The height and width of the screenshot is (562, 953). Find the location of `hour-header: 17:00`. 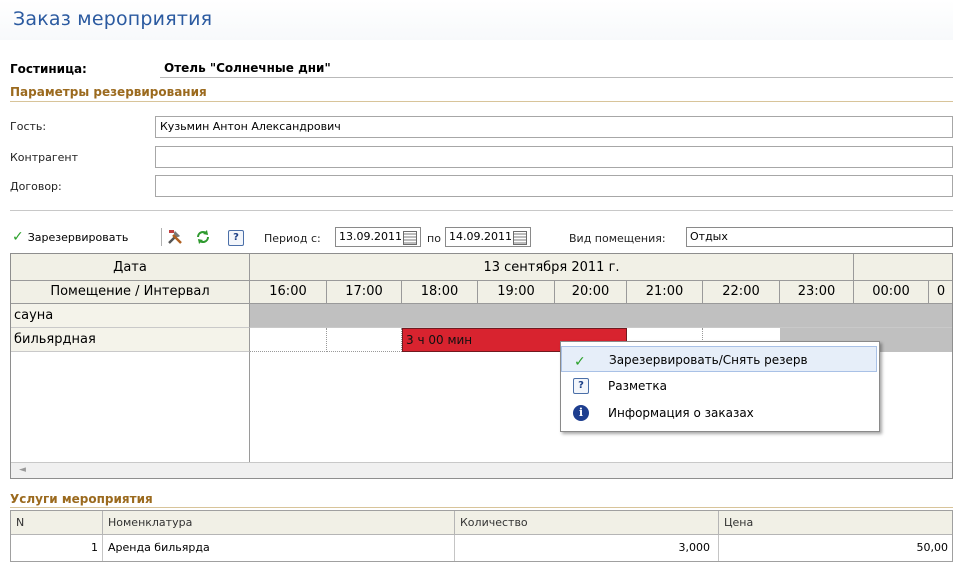

hour-header: 17:00 is located at coordinates (364, 292).